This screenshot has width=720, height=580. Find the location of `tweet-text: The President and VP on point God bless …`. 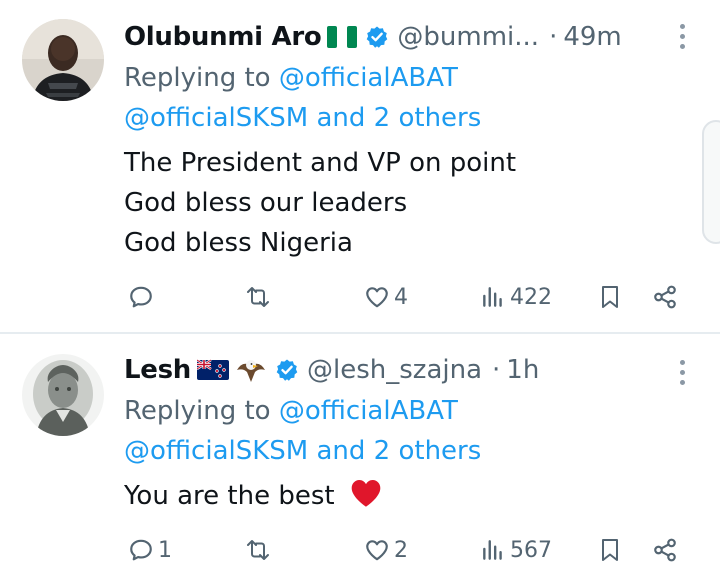

tweet-text: The President and VP on point God bless … is located at coordinates (320, 203).